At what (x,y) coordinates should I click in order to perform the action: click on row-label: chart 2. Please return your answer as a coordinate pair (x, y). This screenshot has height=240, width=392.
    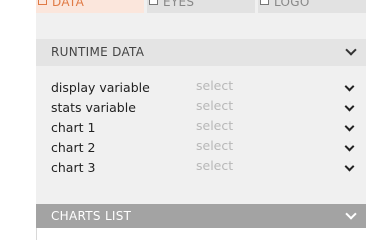
    Looking at the image, I should click on (73, 147).